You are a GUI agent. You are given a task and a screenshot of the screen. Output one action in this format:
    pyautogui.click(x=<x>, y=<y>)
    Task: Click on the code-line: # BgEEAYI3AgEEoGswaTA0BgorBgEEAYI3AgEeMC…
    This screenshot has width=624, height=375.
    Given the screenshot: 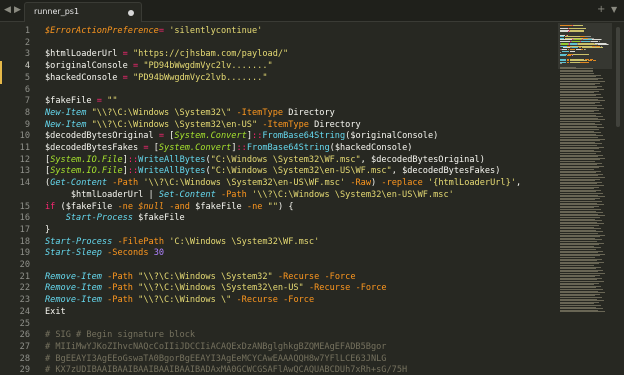 What is the action you would take?
    pyautogui.click(x=215, y=360)
    